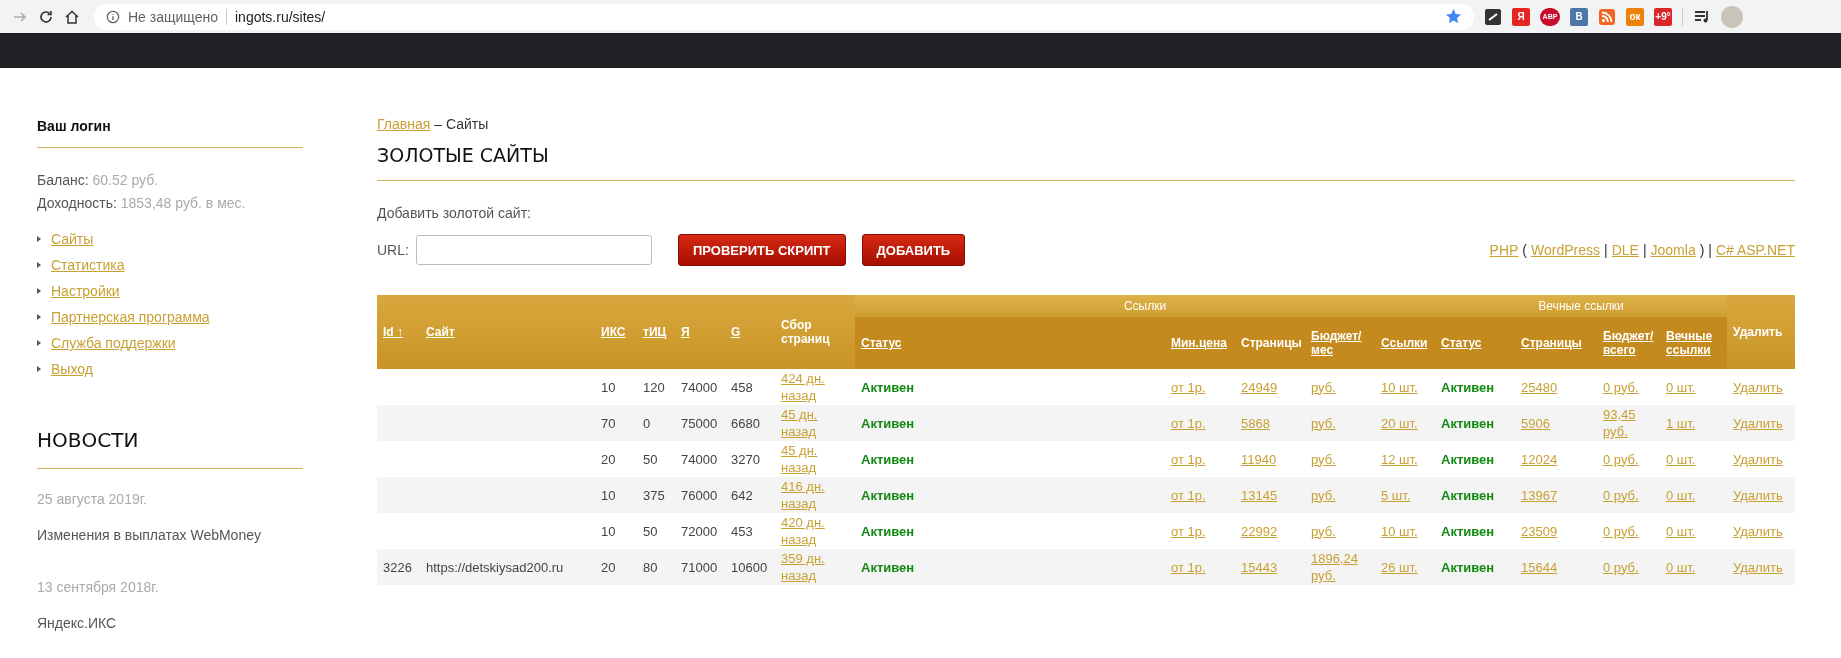 This screenshot has height=658, width=1841. I want to click on table-cell: 80, so click(650, 567).